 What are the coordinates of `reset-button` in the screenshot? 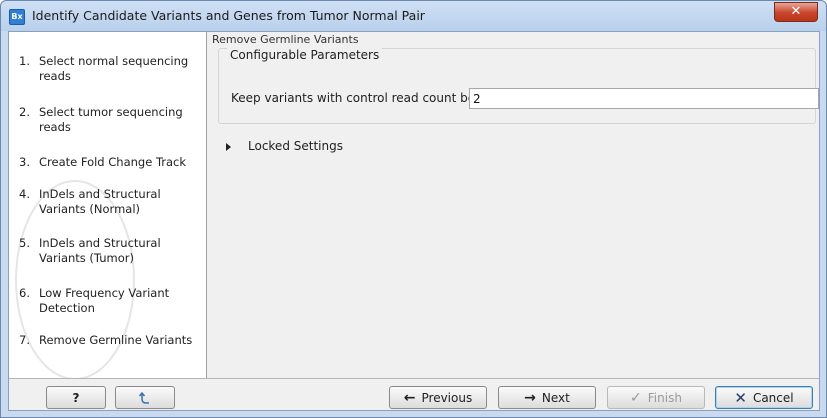 It's located at (145, 397).